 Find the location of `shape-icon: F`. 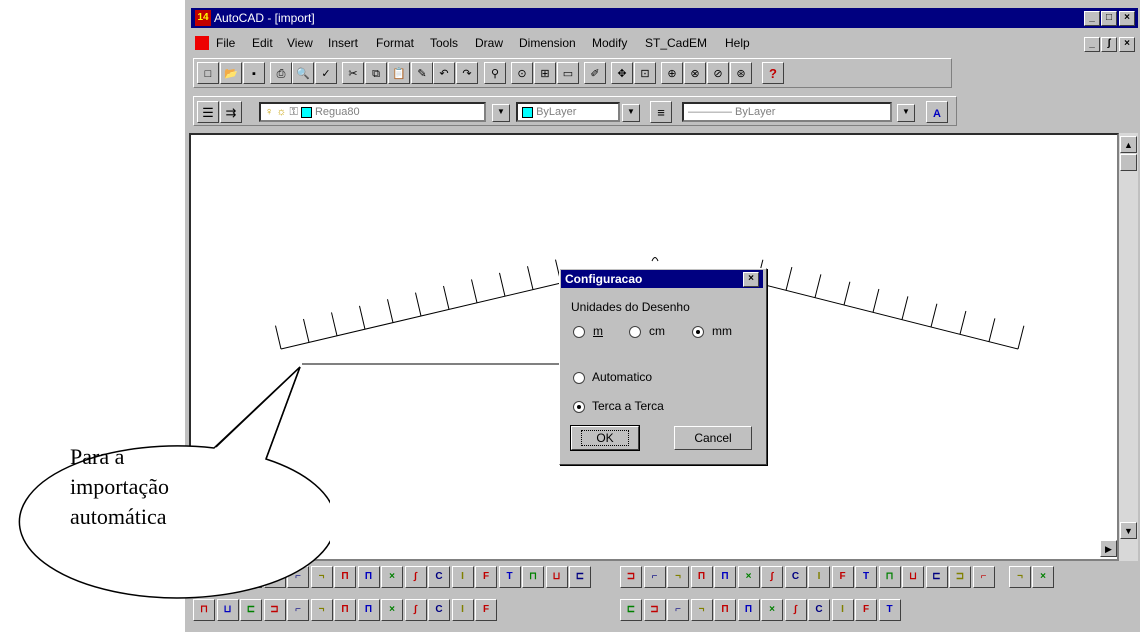

shape-icon: F is located at coordinates (486, 610).